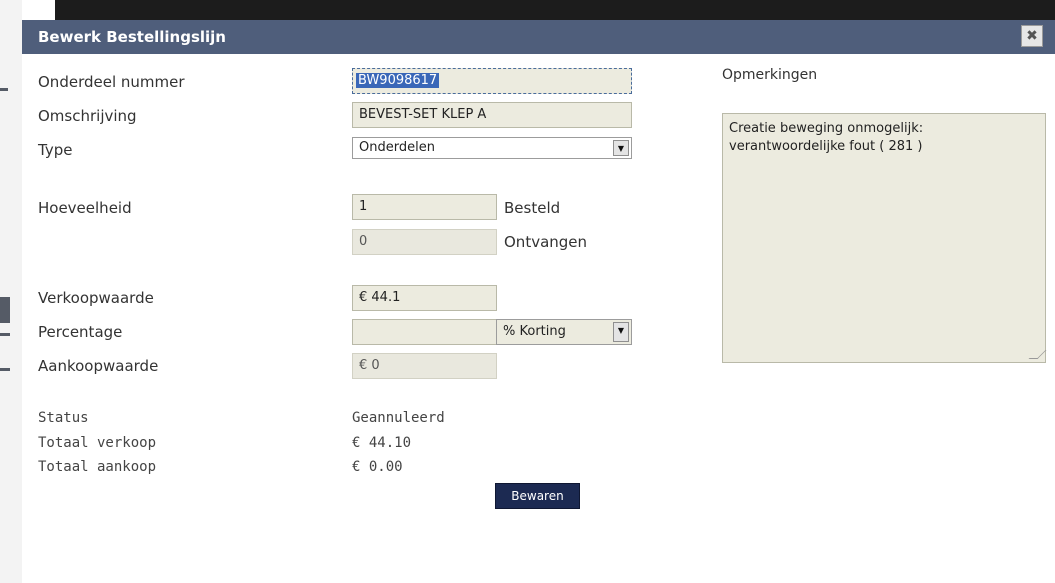  I want to click on purchase-value-label: Aankoopwaarde, so click(98, 366).